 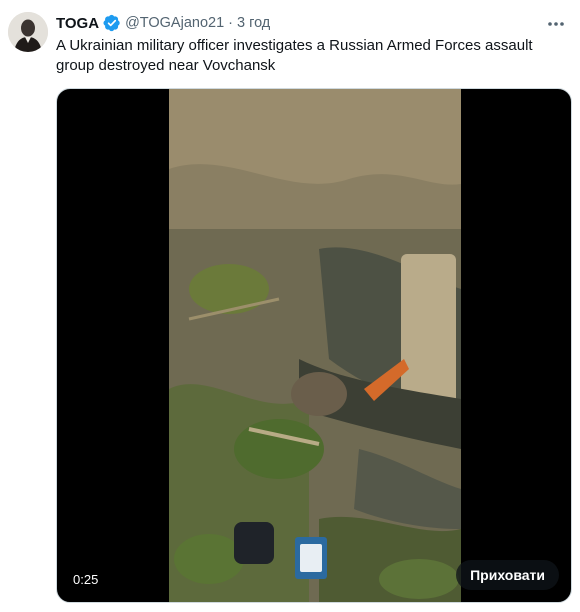 I want to click on timestamp: 3 год, so click(x=253, y=23).